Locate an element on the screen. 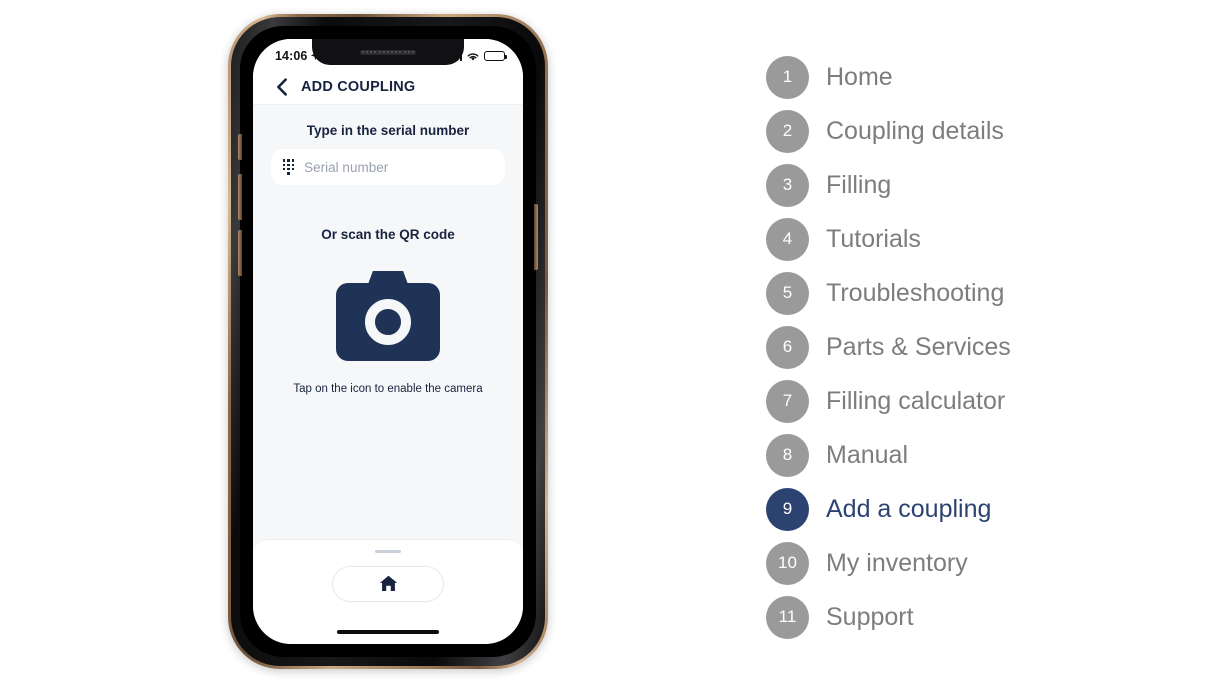 The width and height of the screenshot is (1218, 685). step-label: Tutorials is located at coordinates (873, 238).